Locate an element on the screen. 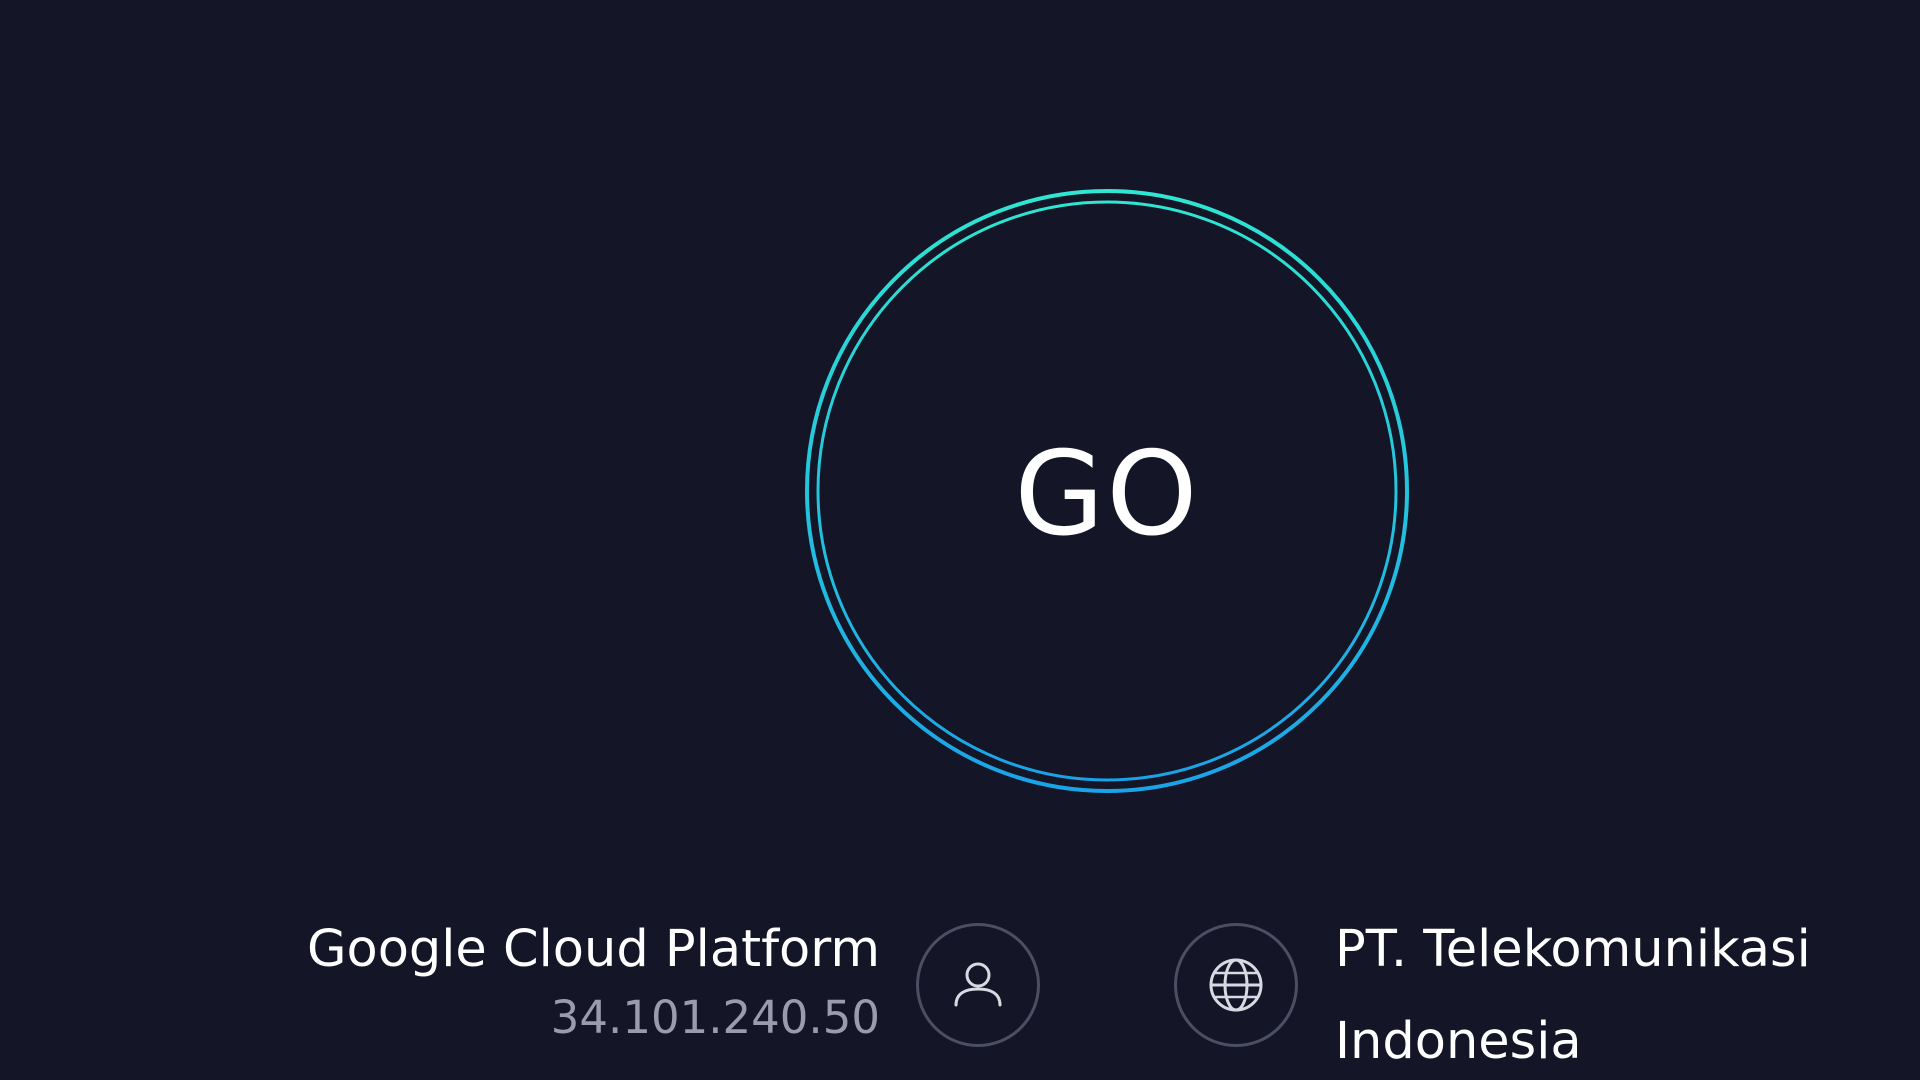 Image resolution: width=1920 pixels, height=1080 pixels. provider-info: PT. Telekomunikasi Indonesia is located at coordinates (1627, 999).